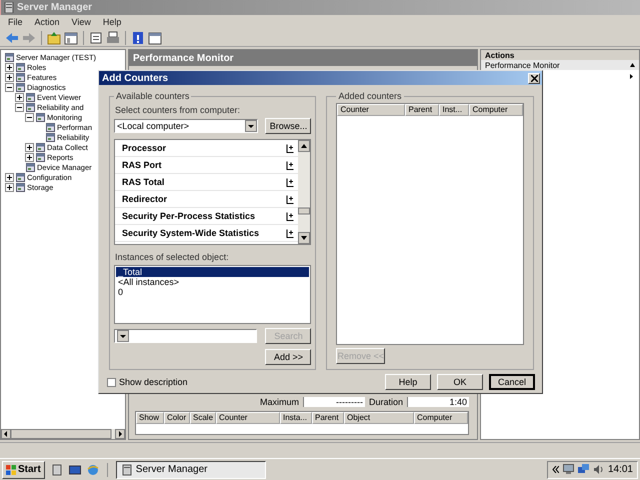 The image size is (640, 480). What do you see at coordinates (598, 469) in the screenshot?
I see `speaker-icon` at bounding box center [598, 469].